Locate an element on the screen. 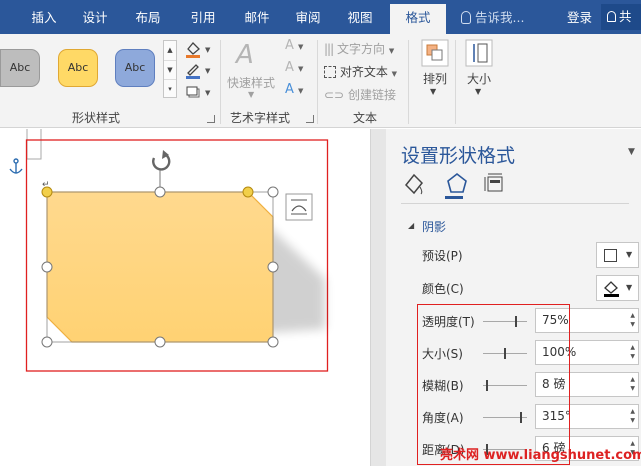  share-label: 共 is located at coordinates (625, 16).